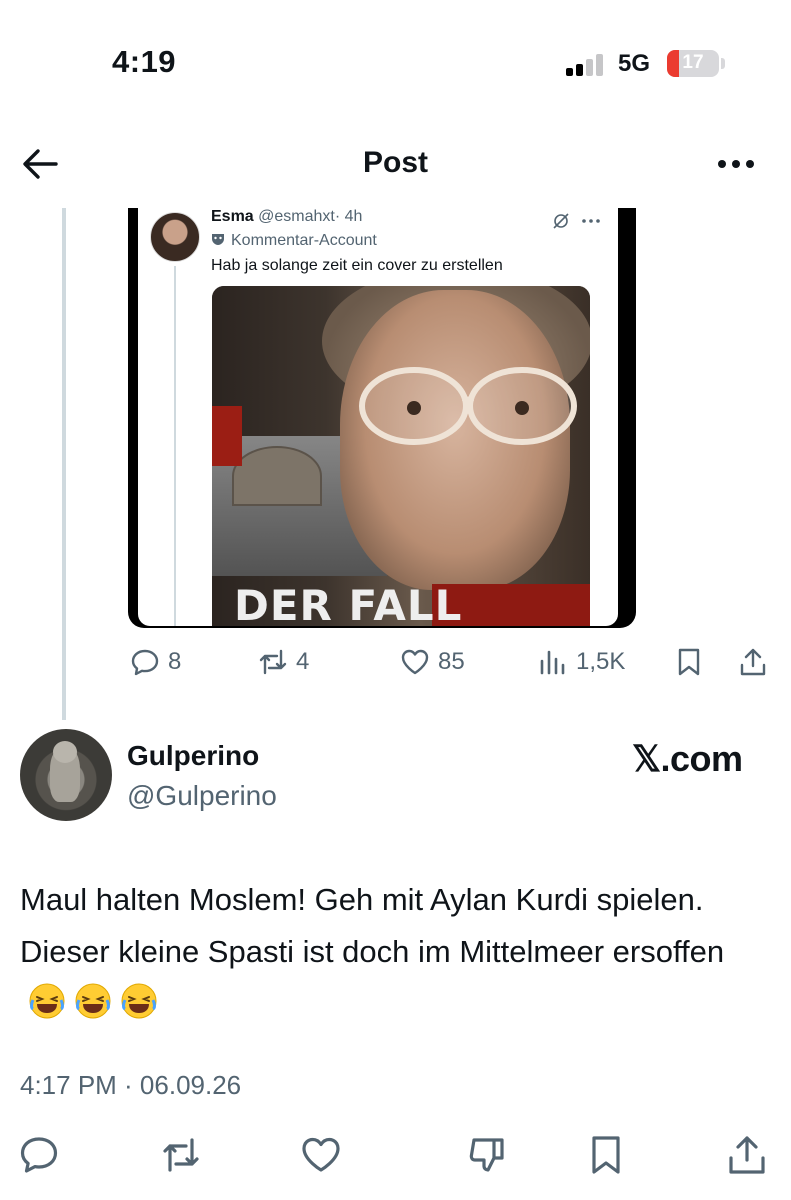  I want to click on post-action-bar, so click(395, 1155).